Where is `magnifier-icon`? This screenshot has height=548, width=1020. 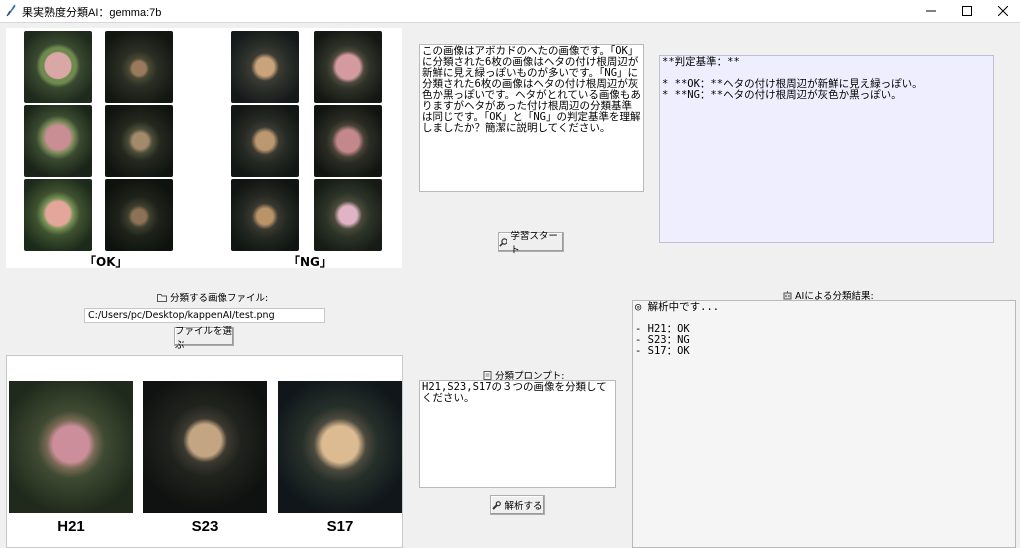 magnifier-icon is located at coordinates (503, 242).